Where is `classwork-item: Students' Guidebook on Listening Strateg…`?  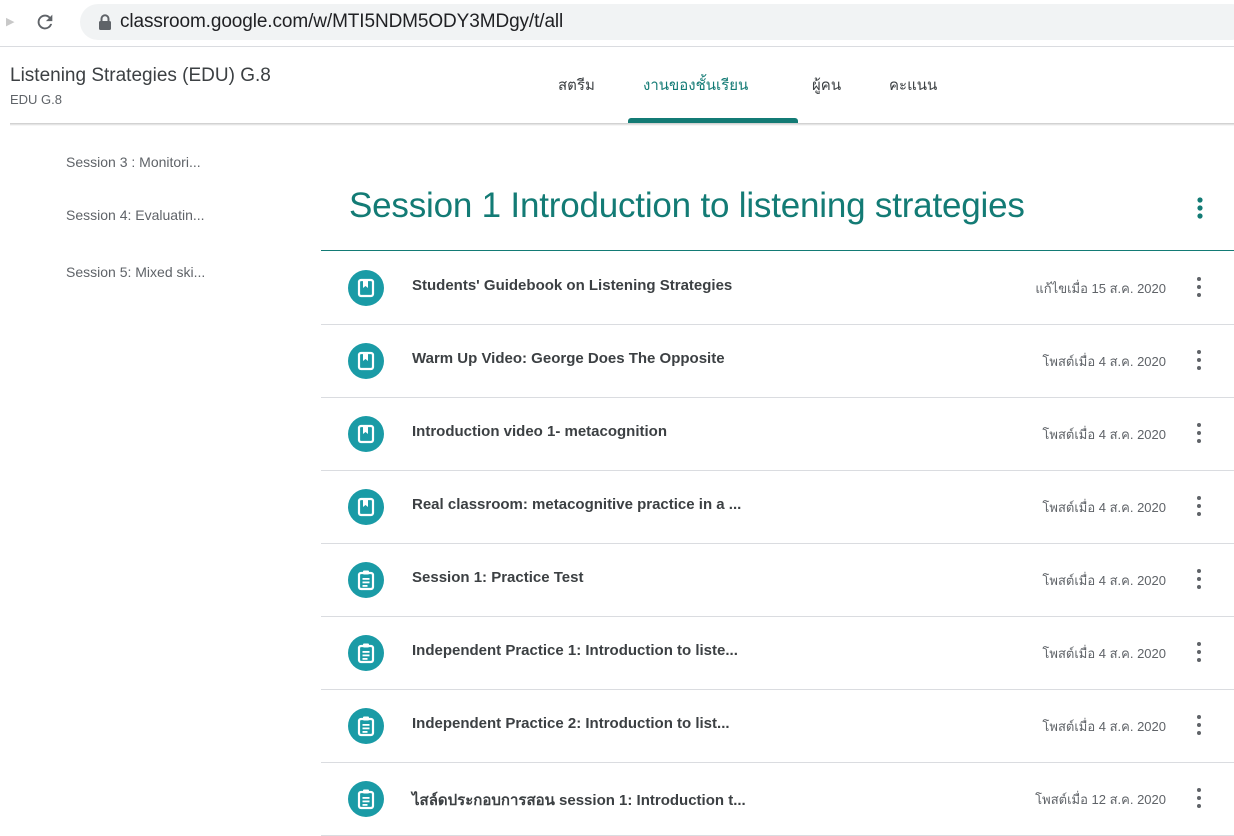 classwork-item: Students' Guidebook on Listening Strateg… is located at coordinates (777, 288).